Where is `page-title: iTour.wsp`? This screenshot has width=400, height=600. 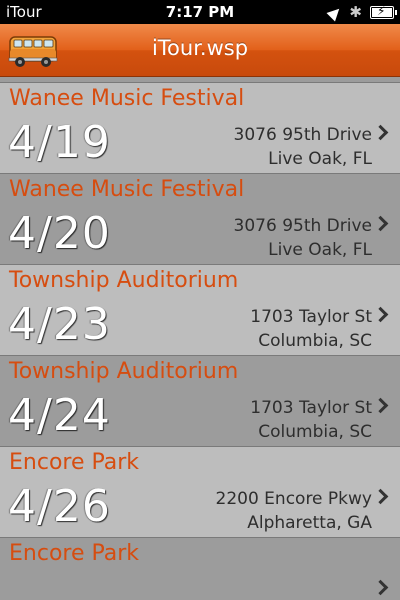 page-title: iTour.wsp is located at coordinates (200, 48).